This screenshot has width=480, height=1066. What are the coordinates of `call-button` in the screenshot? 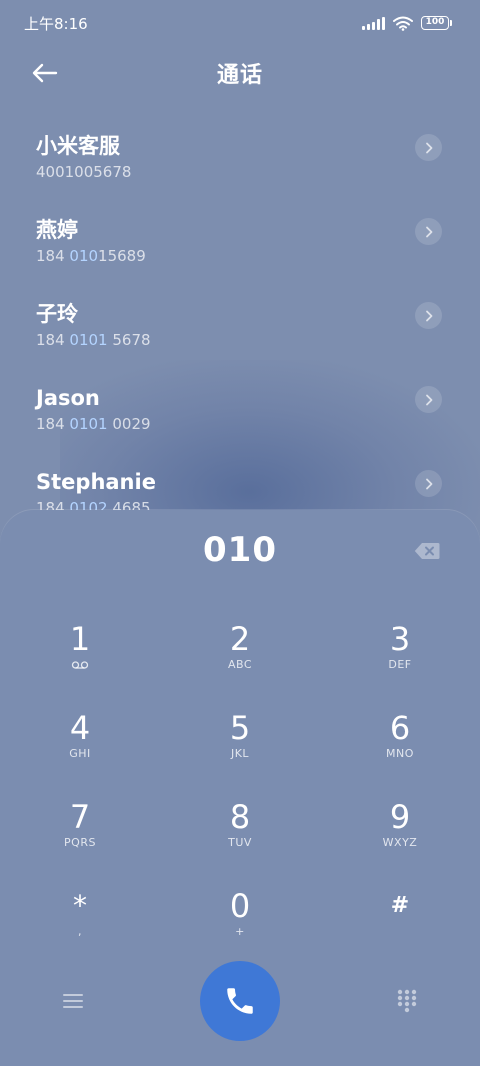 It's located at (240, 1001).